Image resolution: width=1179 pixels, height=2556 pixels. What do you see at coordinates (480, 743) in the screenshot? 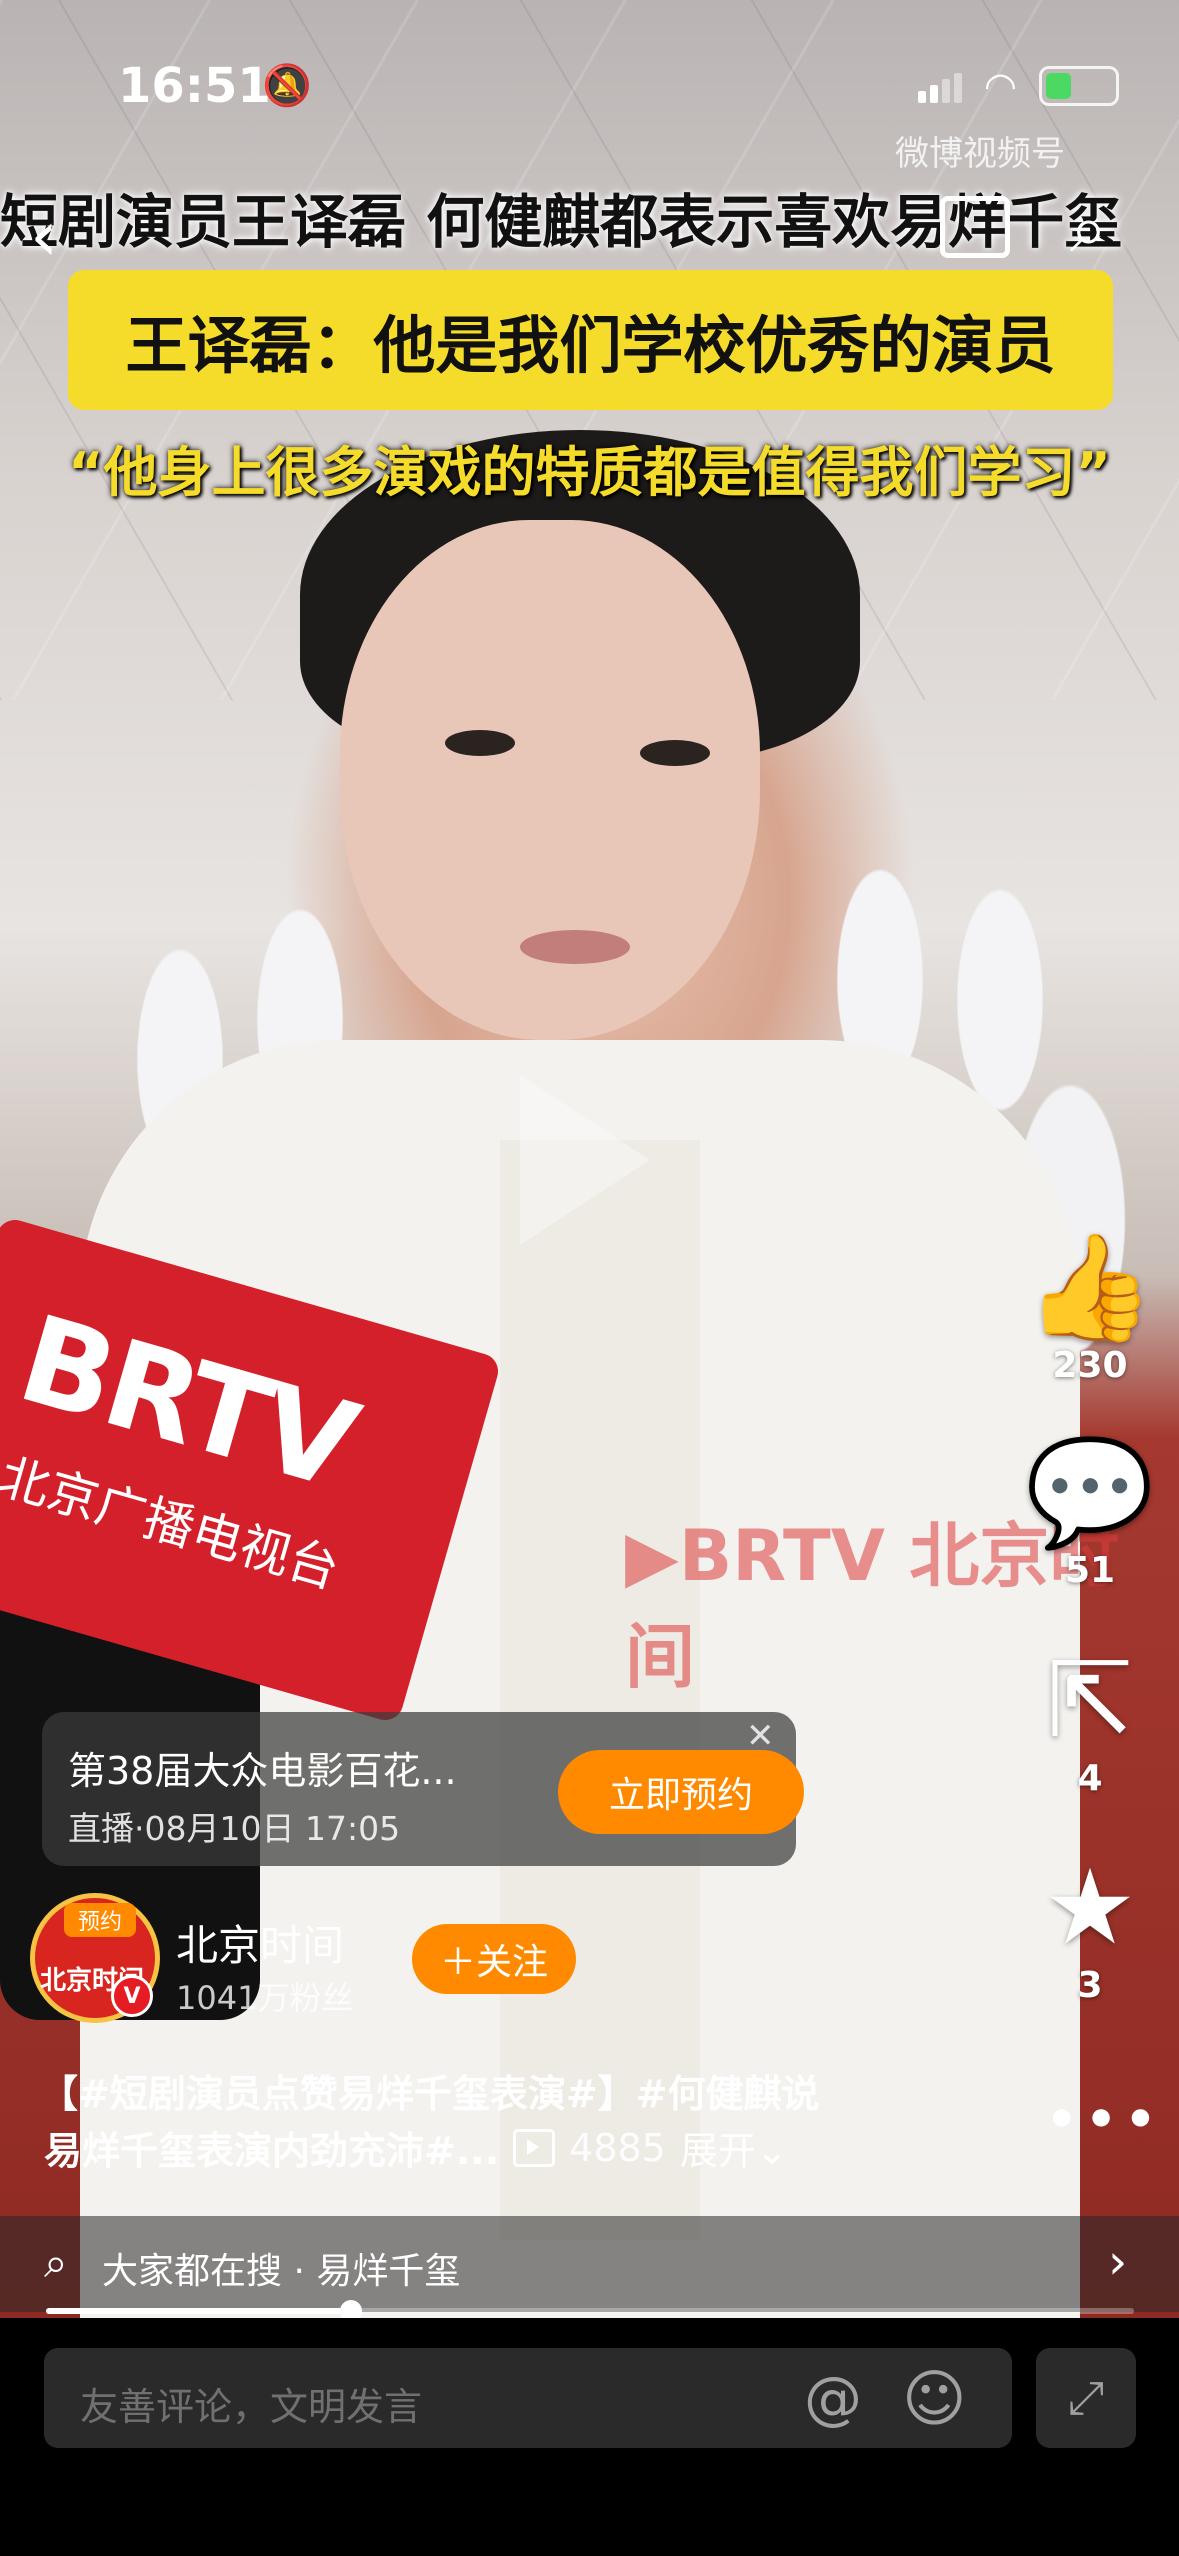
I see `left-eye` at bounding box center [480, 743].